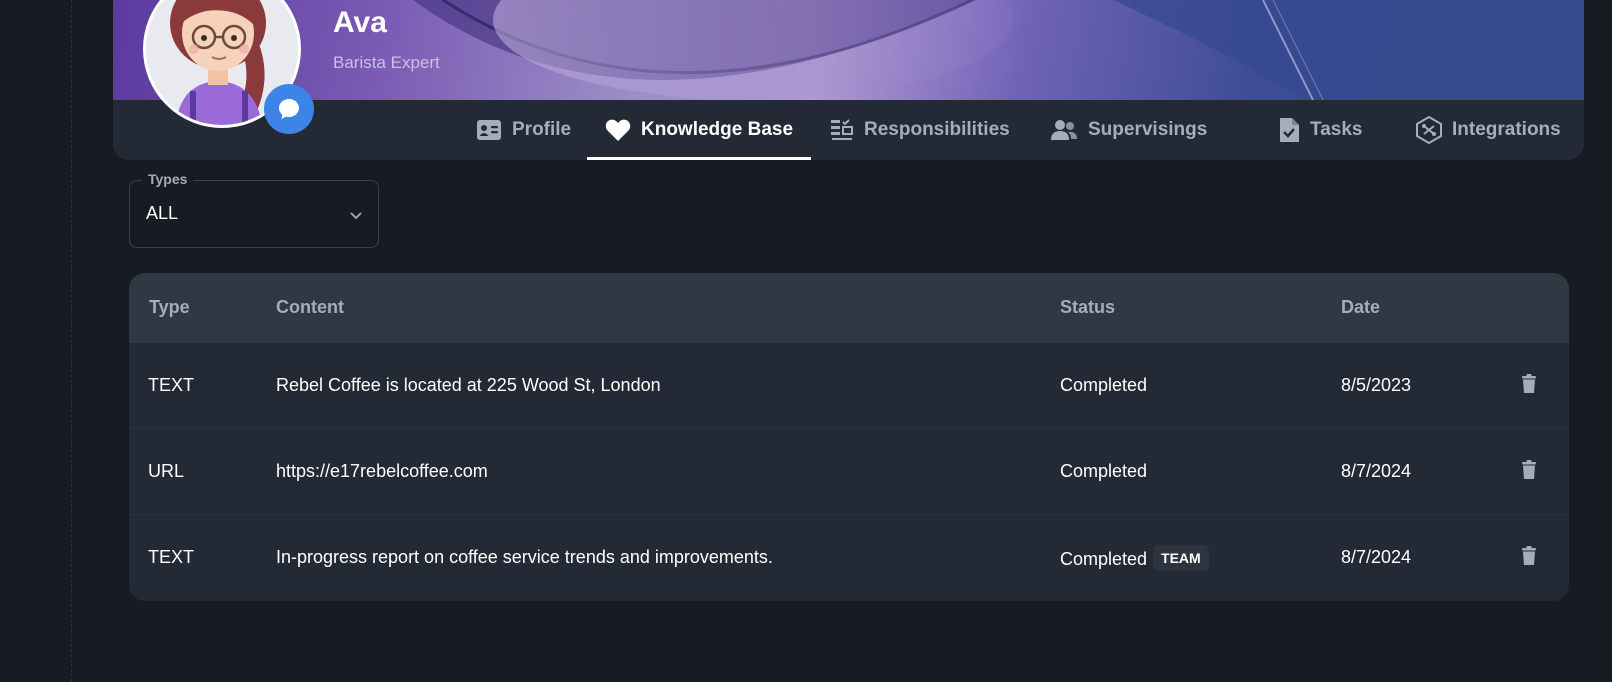 The image size is (1612, 682). I want to click on responsibilities-icon, so click(842, 129).